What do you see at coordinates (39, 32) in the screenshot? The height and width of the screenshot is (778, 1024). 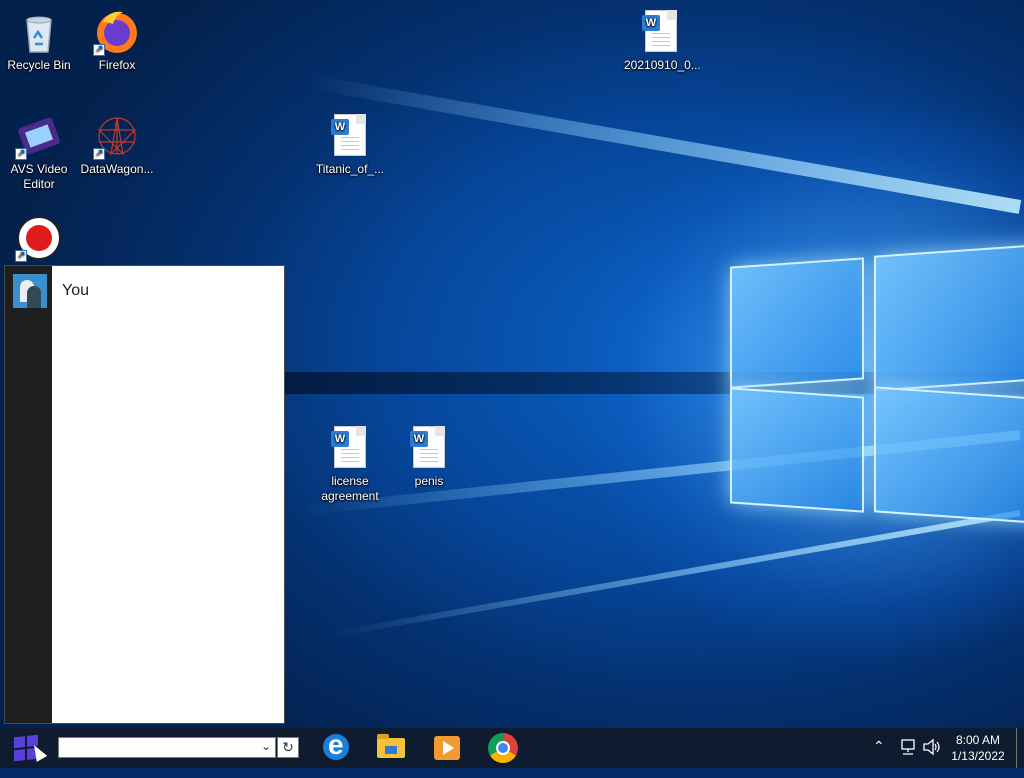 I see `recycle-bin-icon` at bounding box center [39, 32].